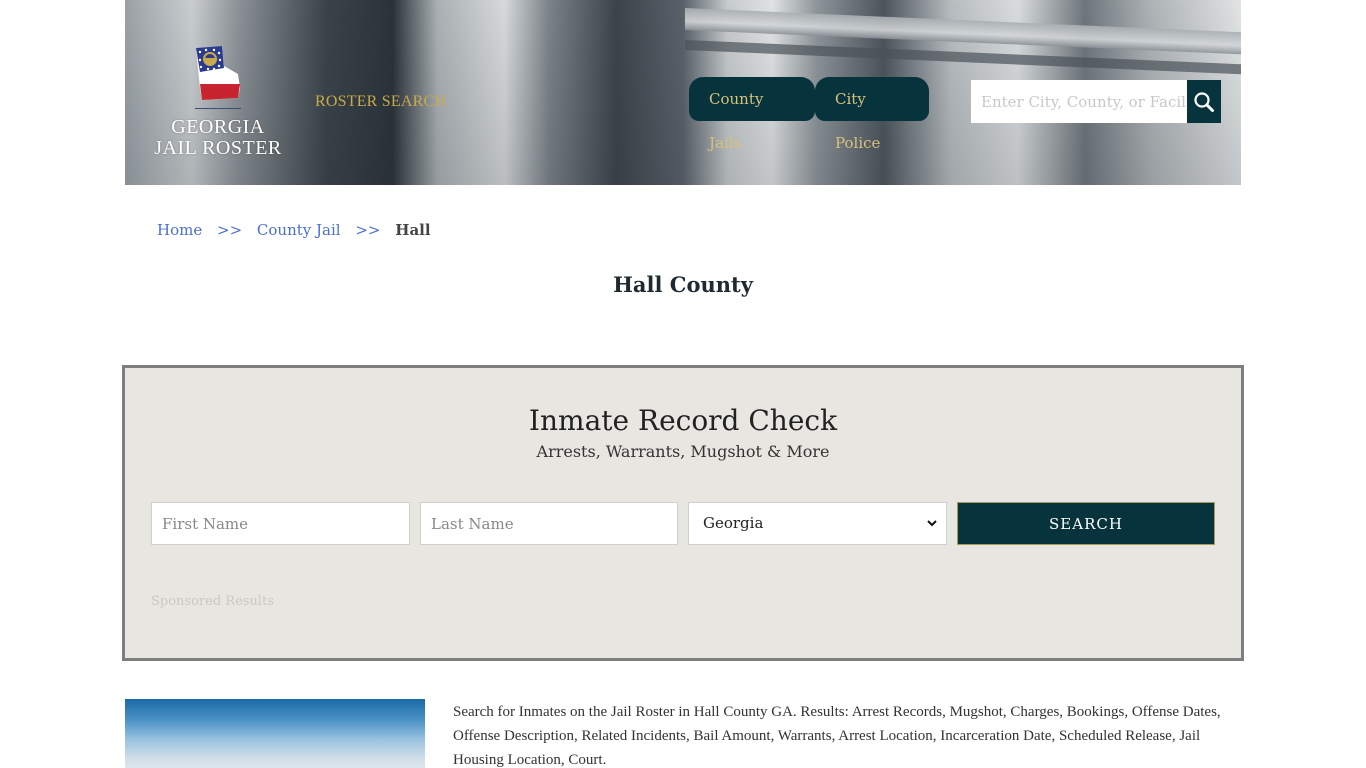 This screenshot has height=768, width=1366. What do you see at coordinates (752, 114) in the screenshot?
I see `nav-county-jails: County Jails` at bounding box center [752, 114].